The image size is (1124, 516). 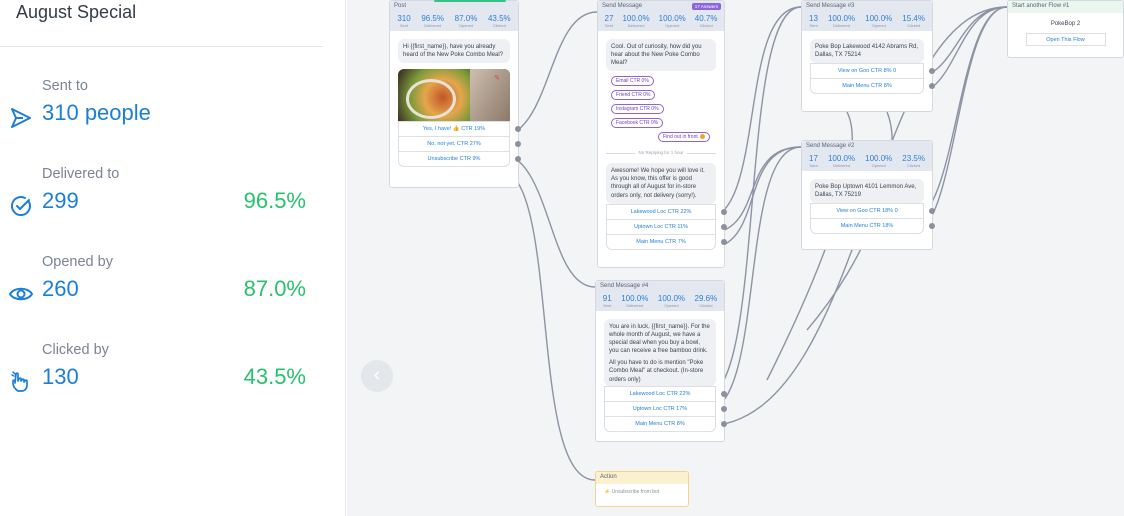 I want to click on node-stat-caption: Clicked, so click(x=499, y=25).